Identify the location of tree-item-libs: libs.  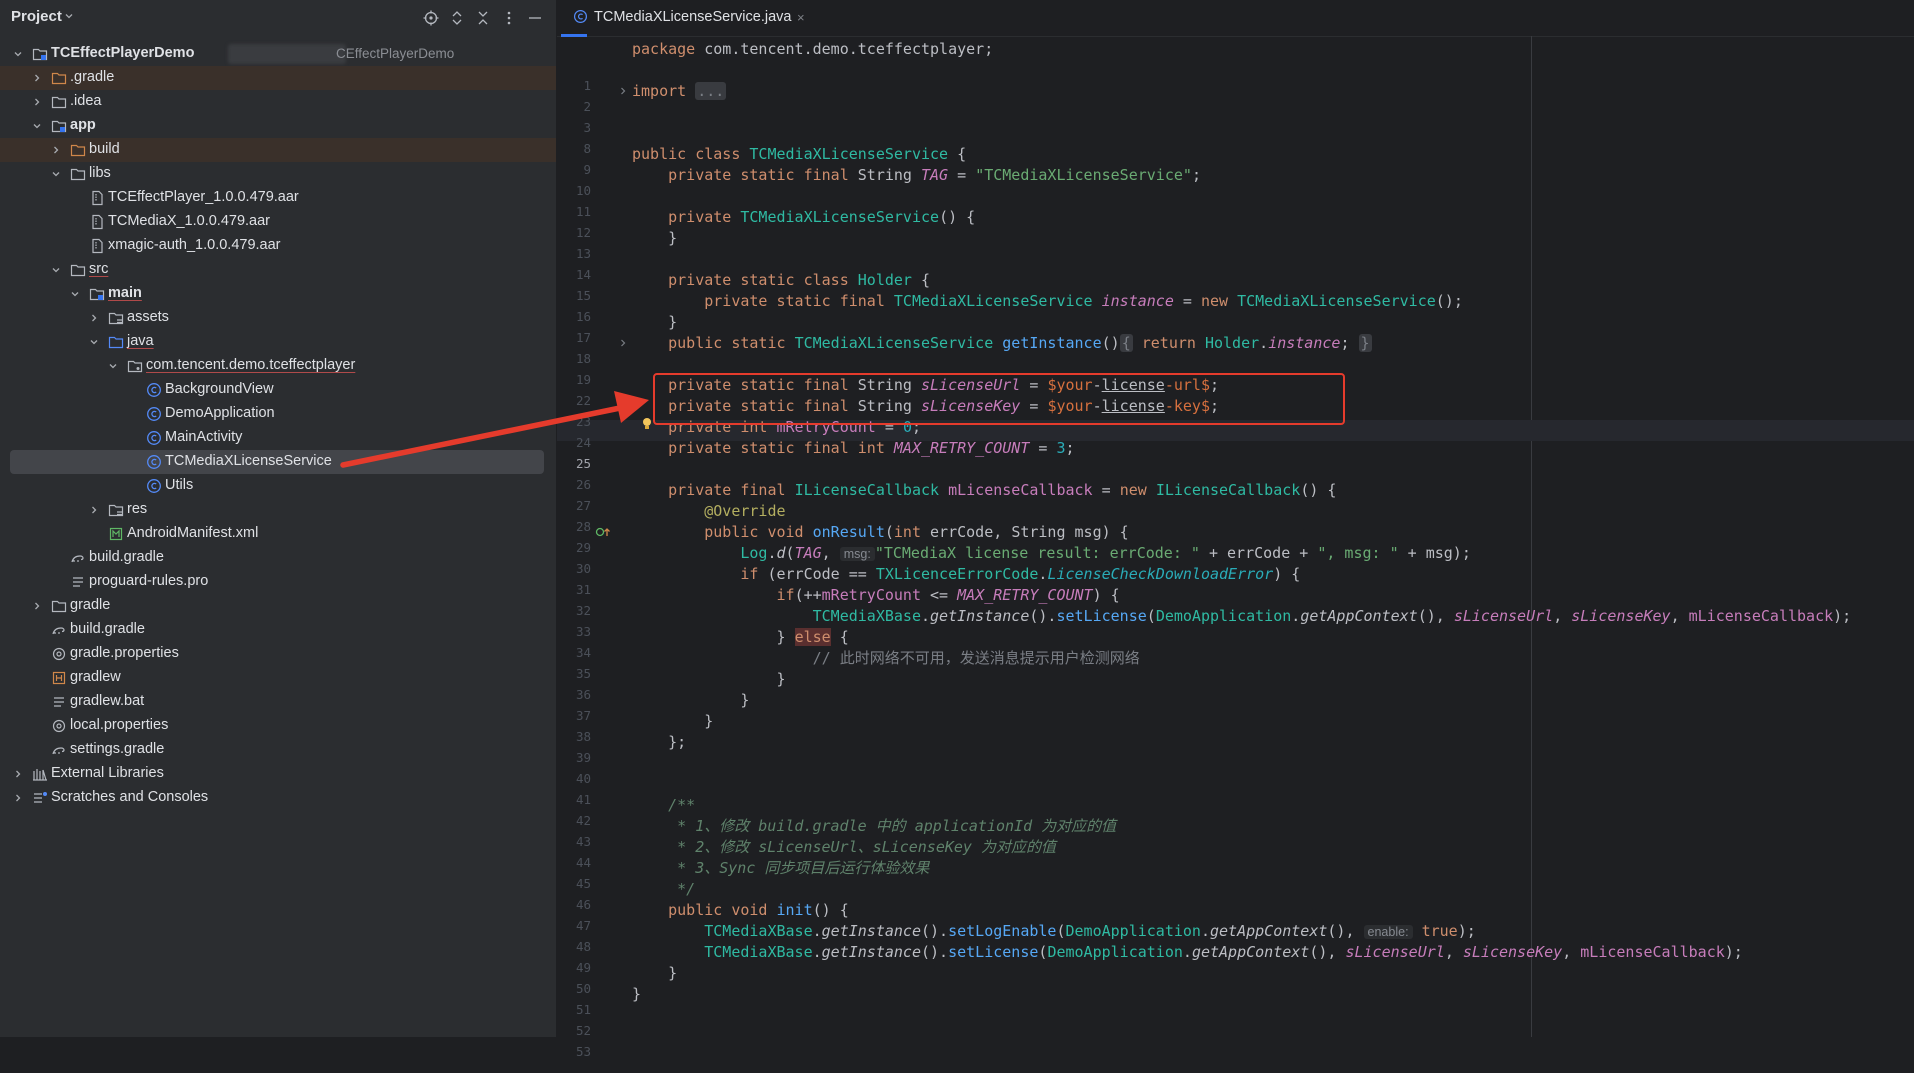
(278, 174).